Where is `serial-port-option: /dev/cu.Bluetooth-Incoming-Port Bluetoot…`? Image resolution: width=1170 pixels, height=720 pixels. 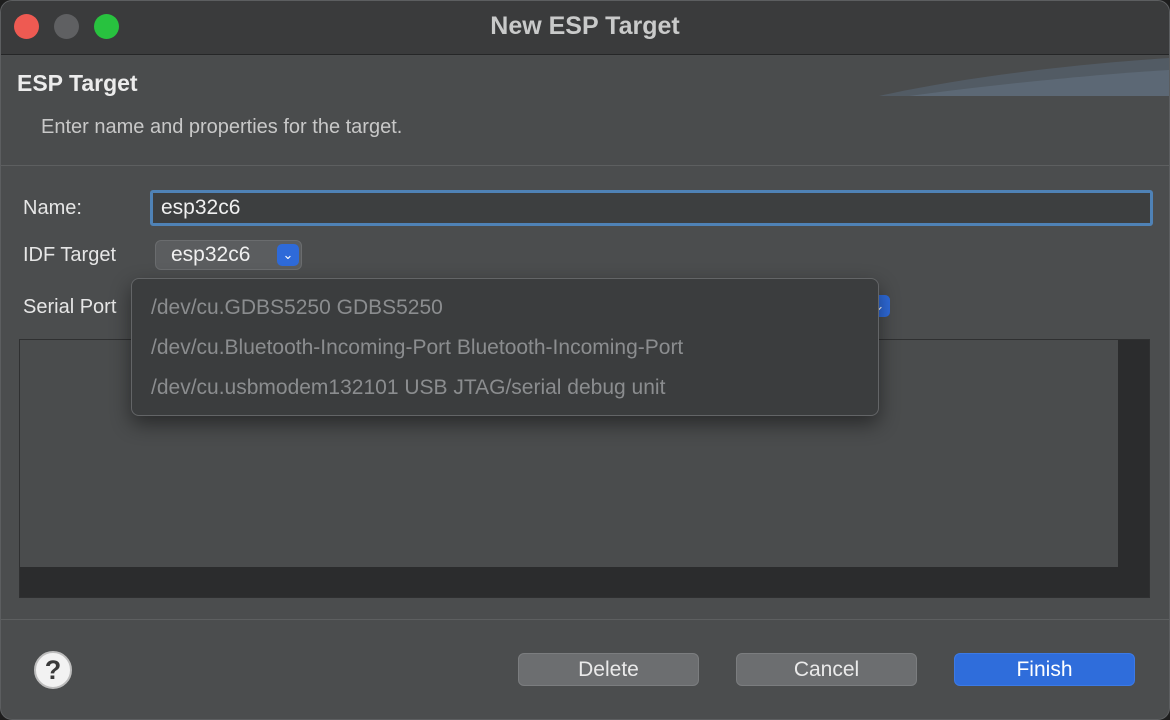
serial-port-option: /dev/cu.Bluetooth-Incoming-Port Bluetoot… is located at coordinates (417, 348).